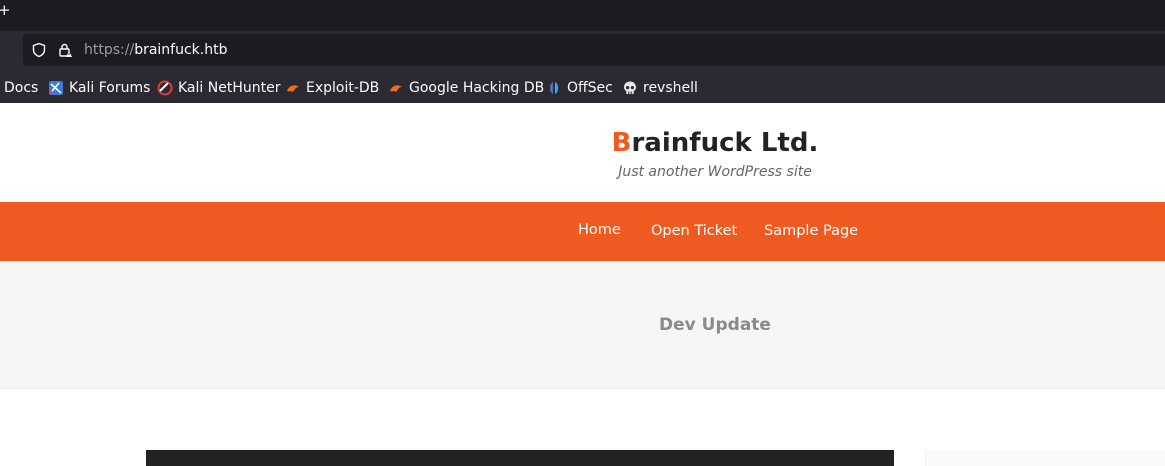  I want to click on url-scheme: https://, so click(109, 50).